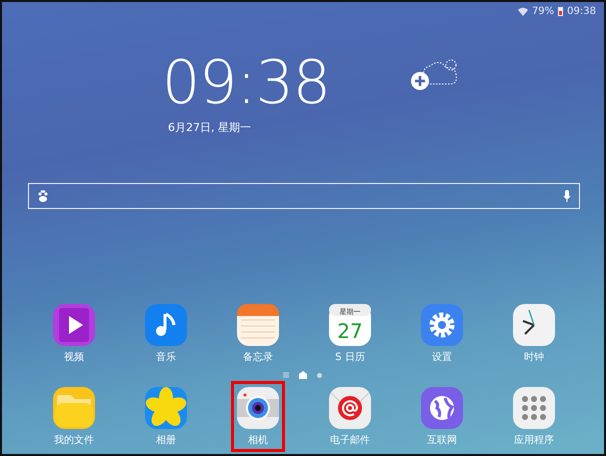 The height and width of the screenshot is (456, 606). I want to click on play-icon, so click(74, 325).